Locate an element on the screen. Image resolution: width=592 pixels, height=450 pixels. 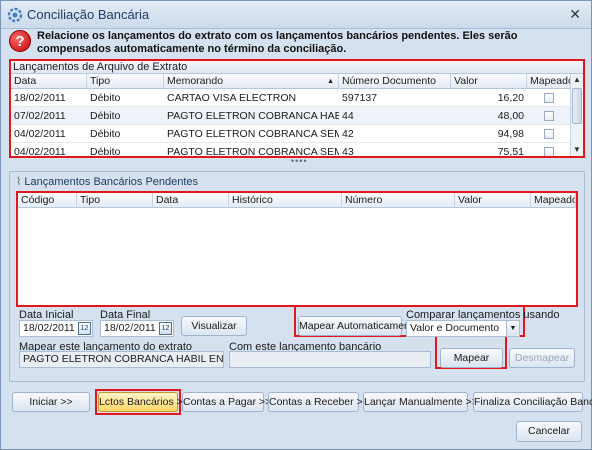
splitter-handle: •••• is located at coordinates (299, 161).